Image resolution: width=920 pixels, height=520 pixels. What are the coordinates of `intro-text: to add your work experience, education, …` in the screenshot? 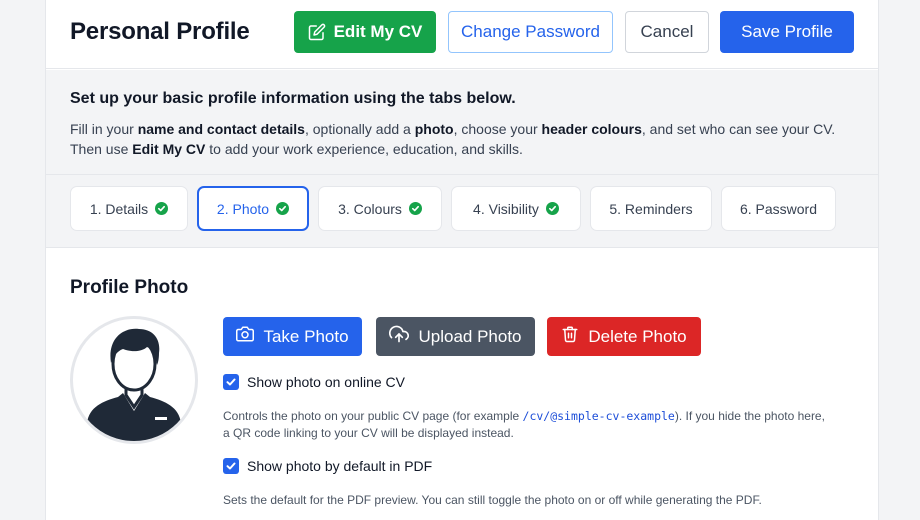 It's located at (364, 149).